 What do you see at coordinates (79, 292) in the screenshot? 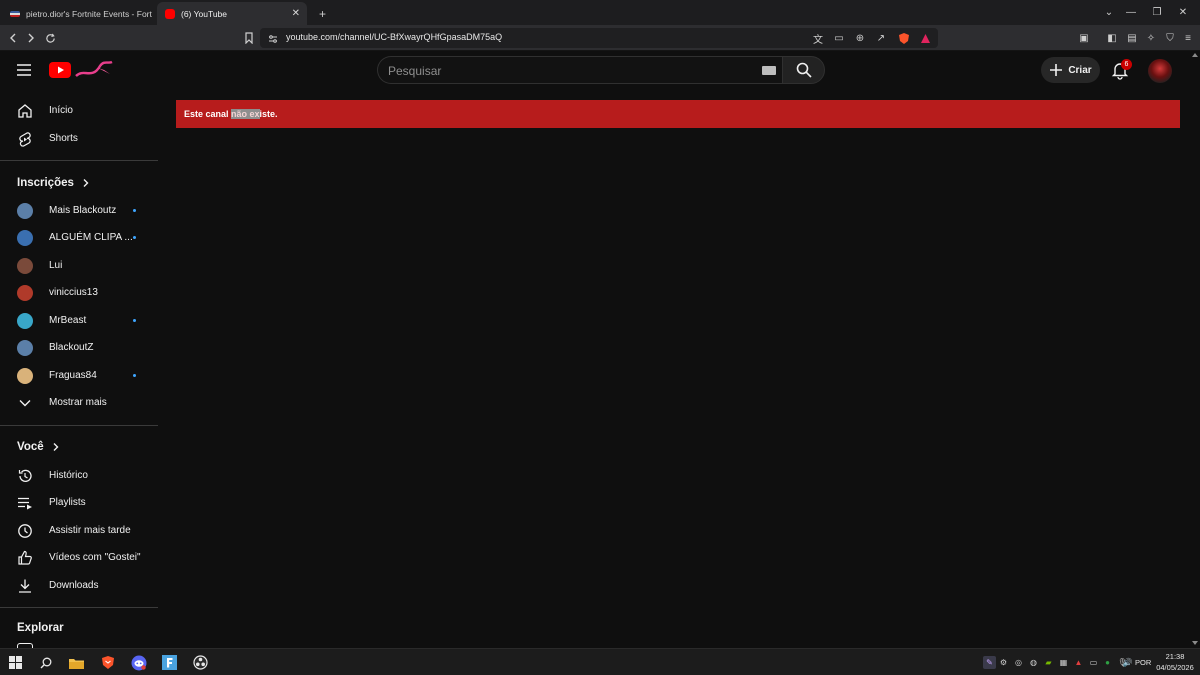
I see `sidebar-subscription: viniccius13` at bounding box center [79, 292].